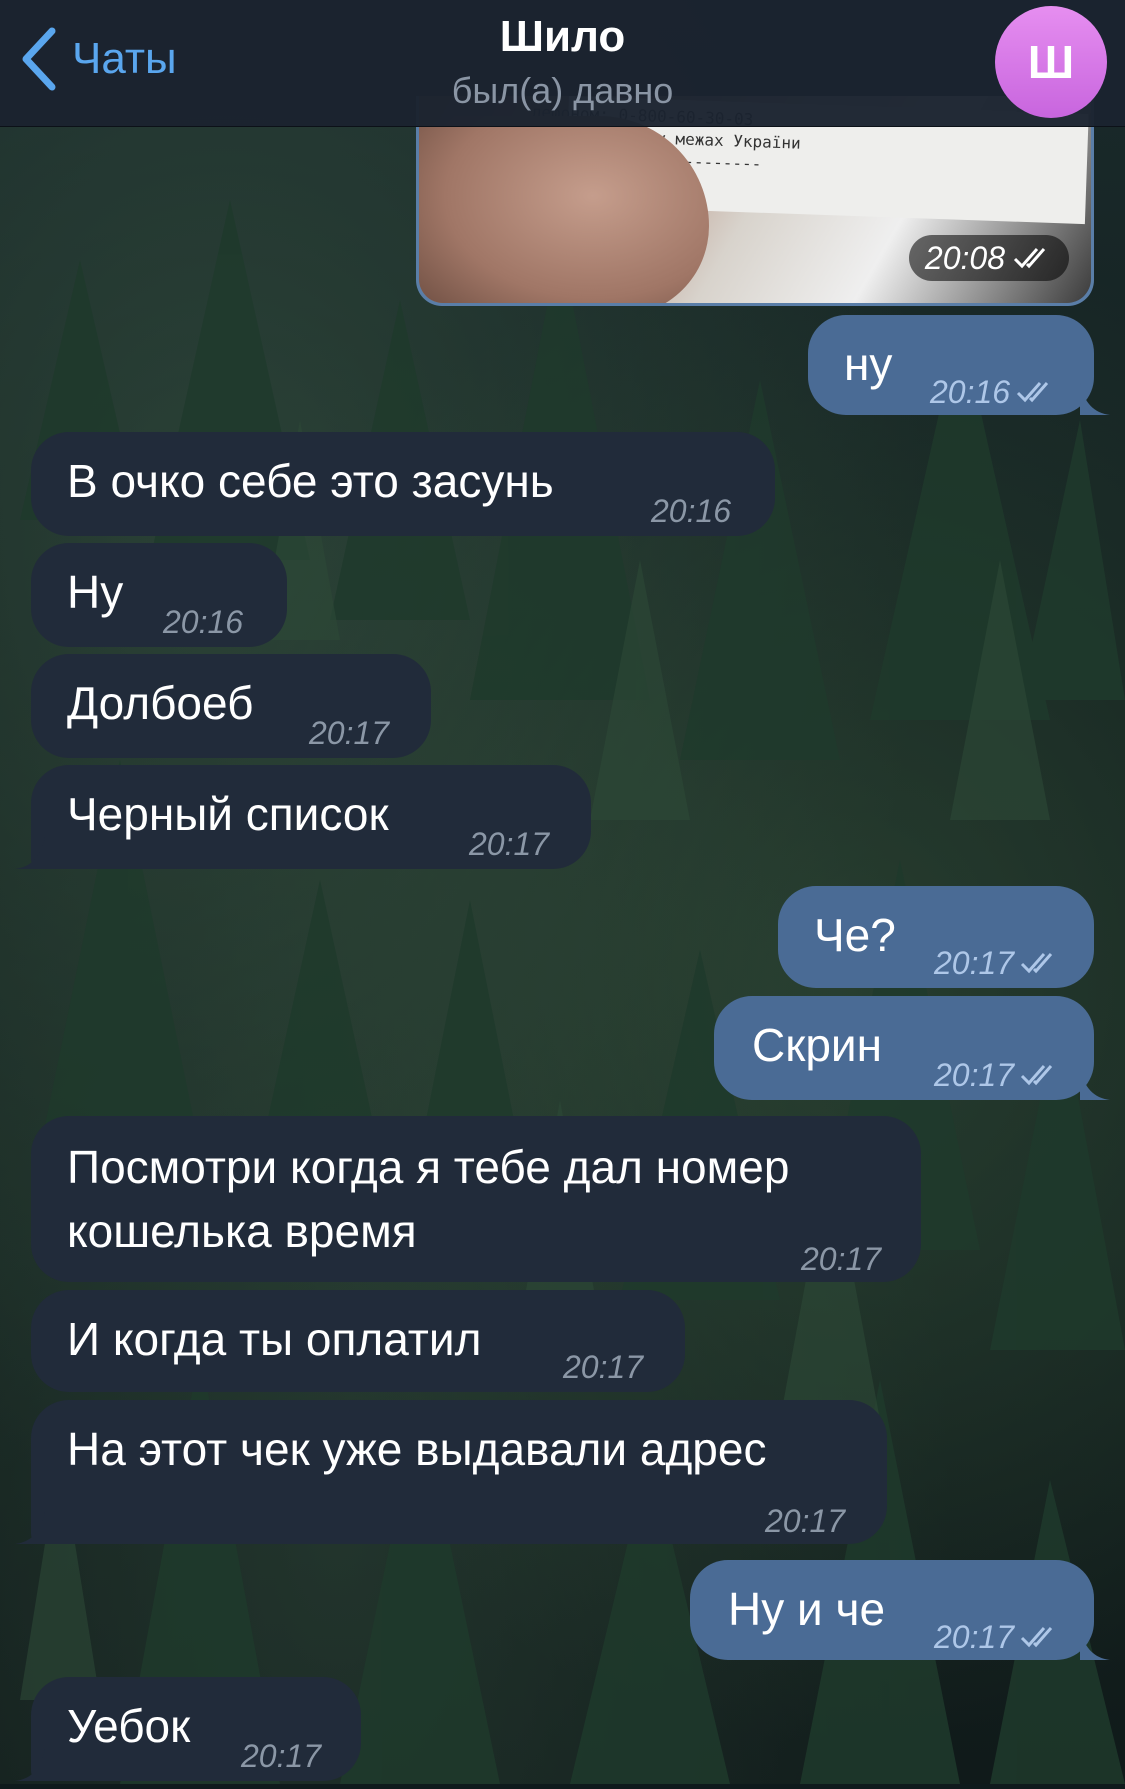 This screenshot has width=1125, height=1789. Describe the element at coordinates (564, 209) in the screenshot. I see `finger-image` at that location.